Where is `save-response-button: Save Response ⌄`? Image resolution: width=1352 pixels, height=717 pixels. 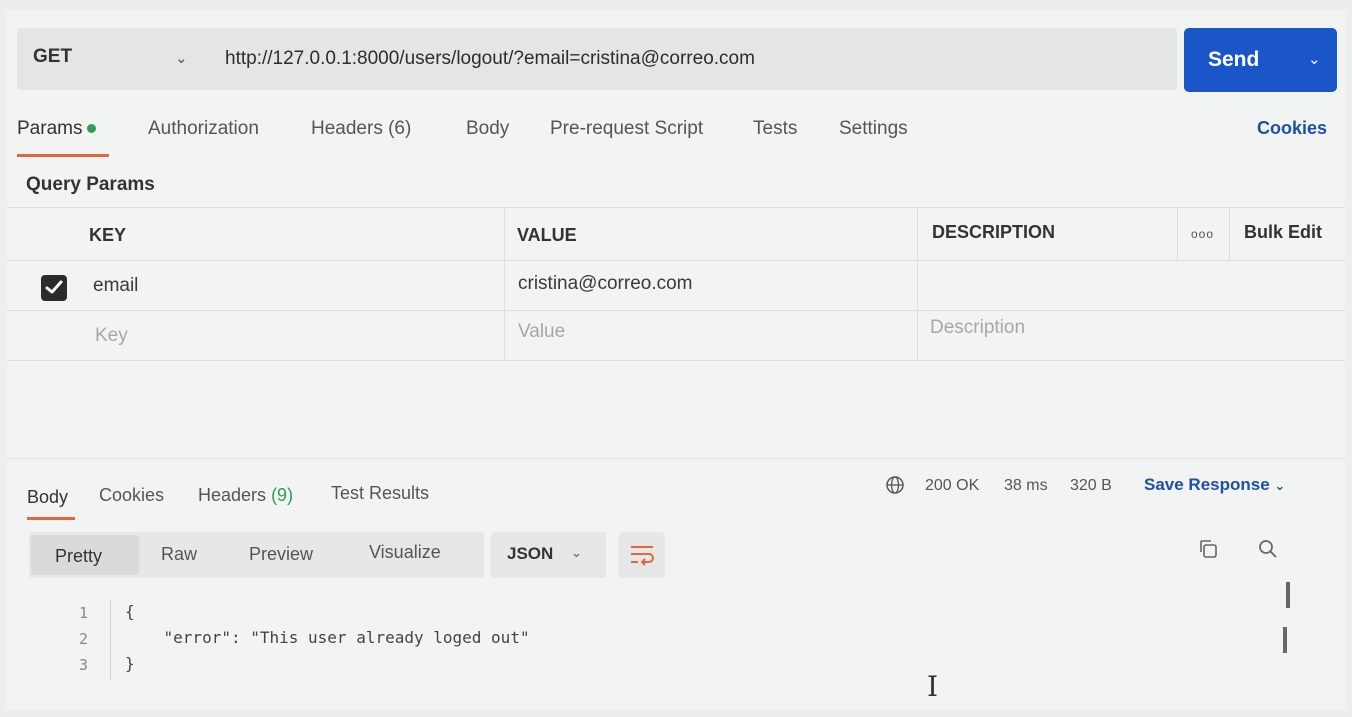 save-response-button: Save Response ⌄ is located at coordinates (1214, 485).